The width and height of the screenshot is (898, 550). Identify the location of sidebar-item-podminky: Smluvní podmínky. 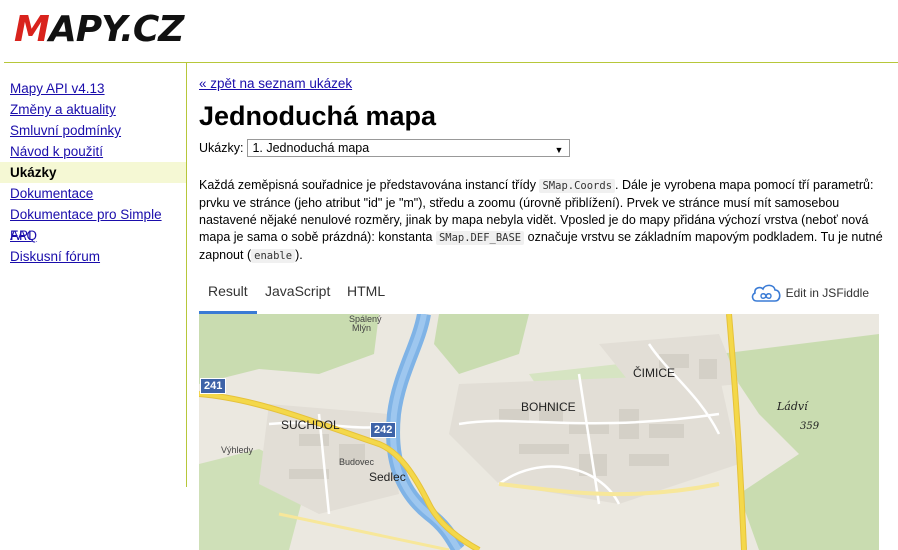
(93, 130).